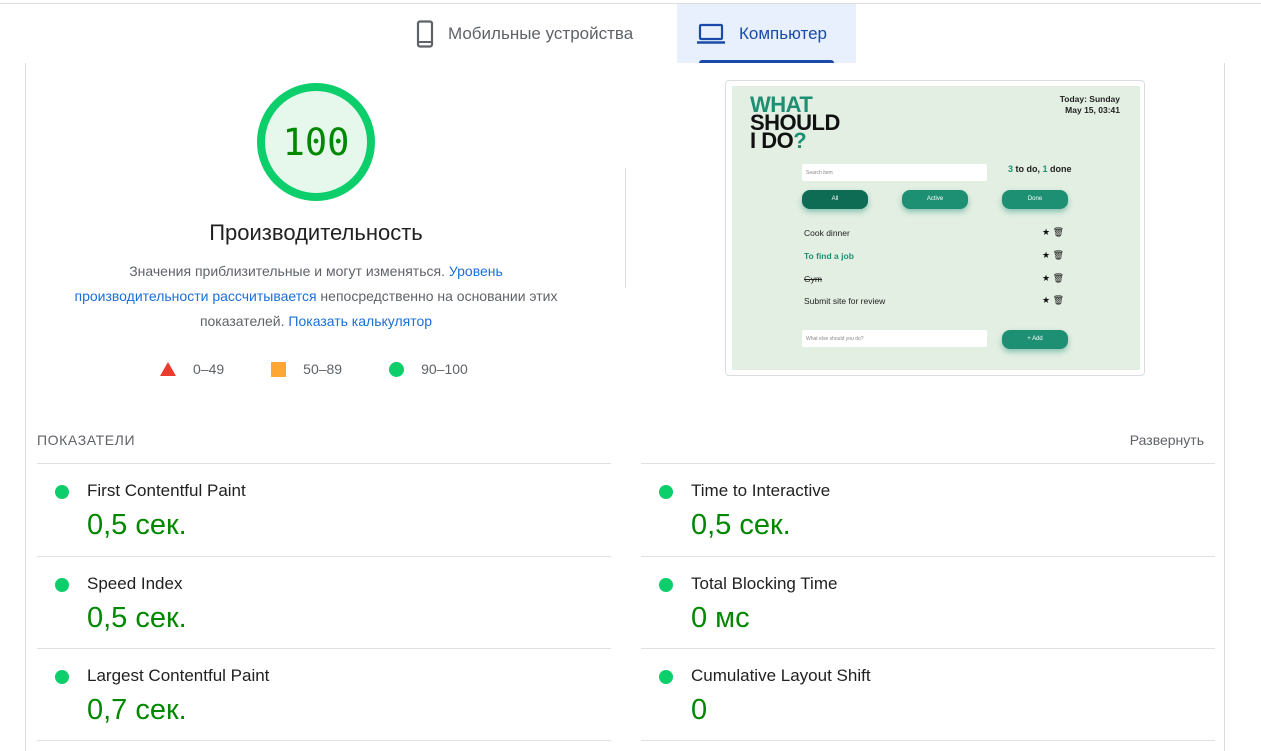  I want to click on metric-value: 0 мс, so click(720, 618).